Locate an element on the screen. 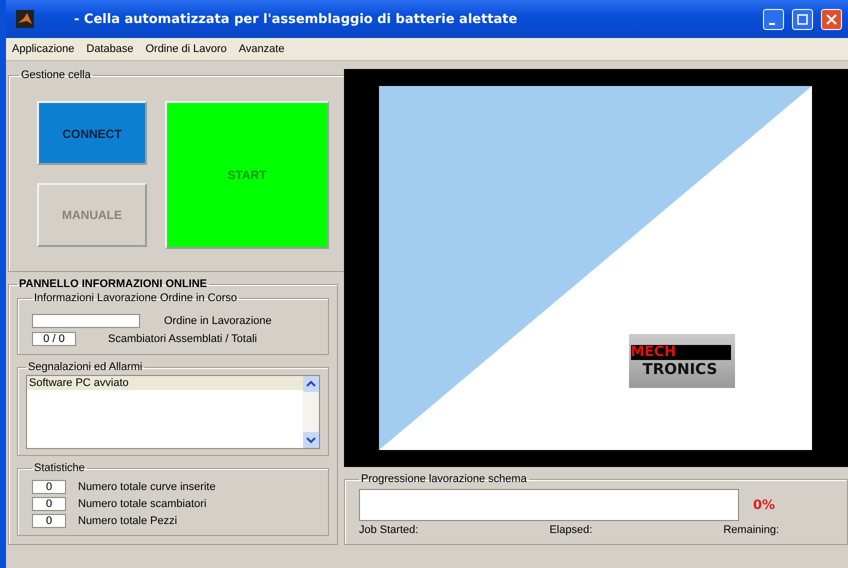  time-label: Job Started: is located at coordinates (388, 530).